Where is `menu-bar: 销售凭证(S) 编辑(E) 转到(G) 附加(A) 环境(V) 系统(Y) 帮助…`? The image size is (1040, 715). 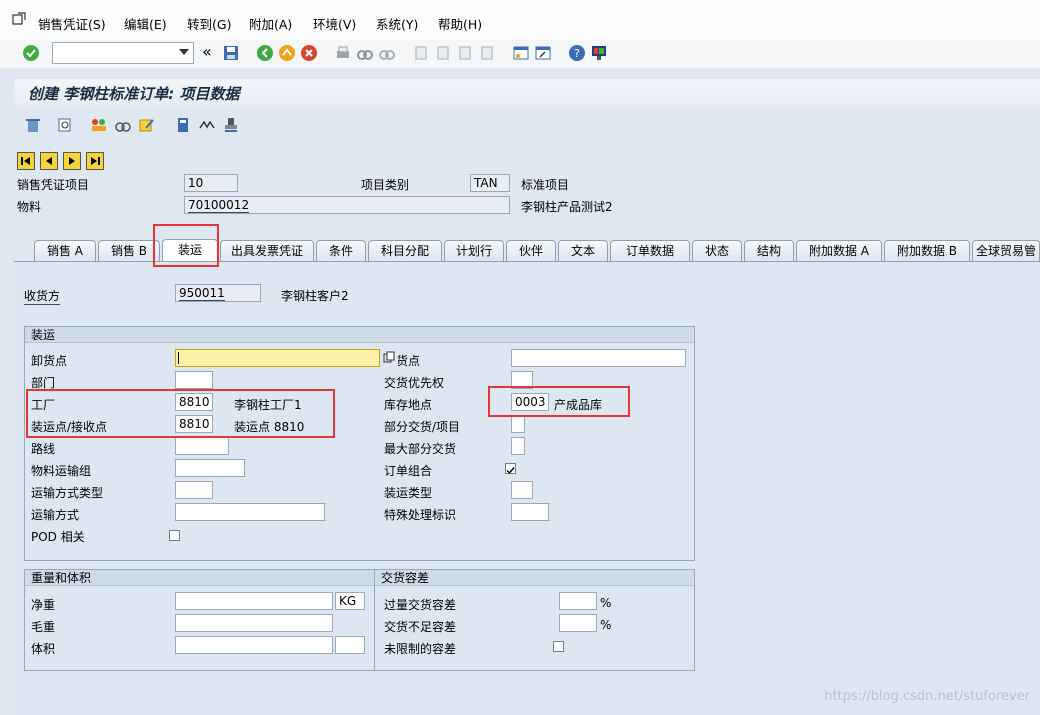
menu-bar: 销售凭证(S) 编辑(E) 转到(G) 附加(A) 环境(V) 系统(Y) 帮助… is located at coordinates (520, 20).